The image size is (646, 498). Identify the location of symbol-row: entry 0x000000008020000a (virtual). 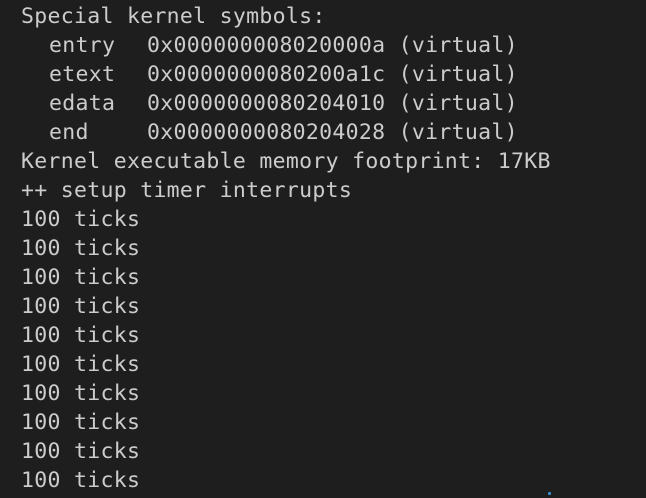
(283, 45).